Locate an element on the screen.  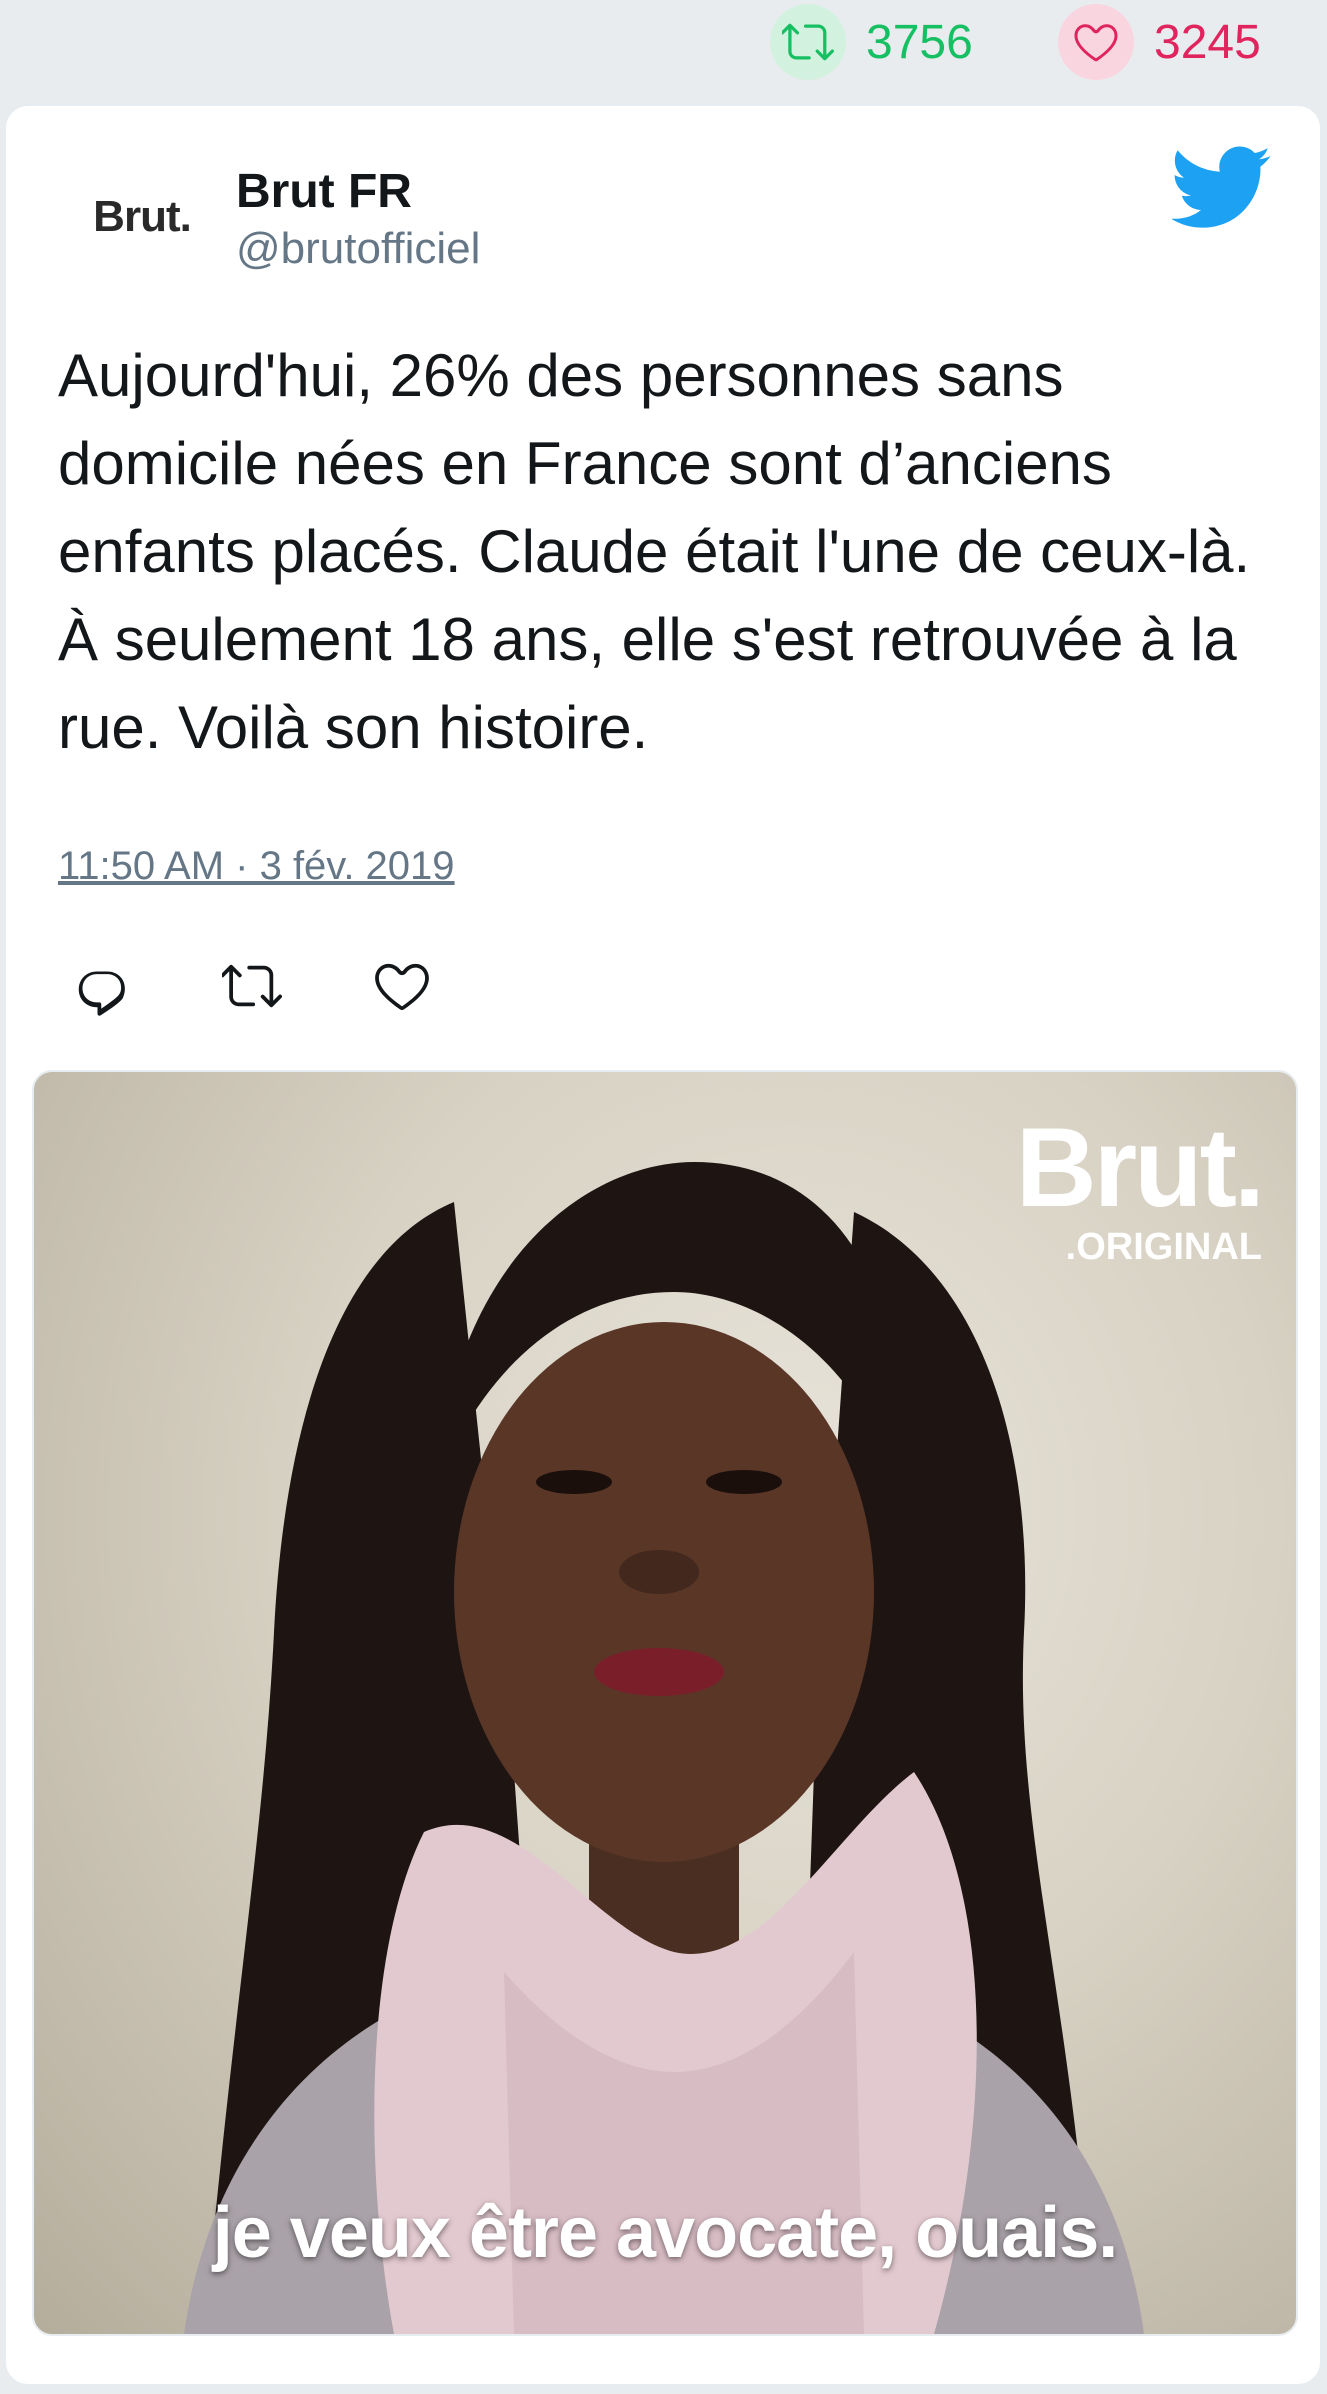
reply-icon is located at coordinates (102, 986).